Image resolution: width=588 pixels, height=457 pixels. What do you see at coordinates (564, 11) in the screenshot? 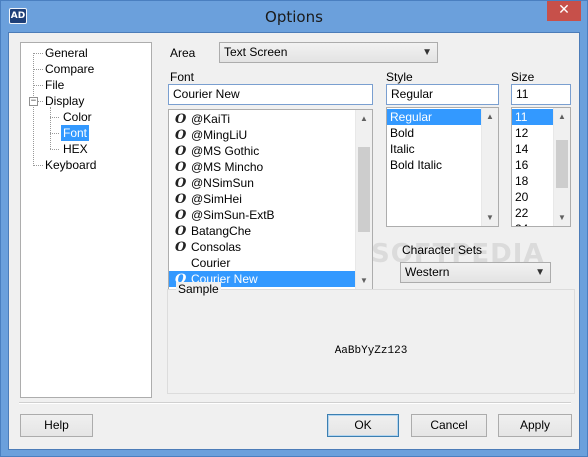
I see `close-button: ✕` at bounding box center [564, 11].